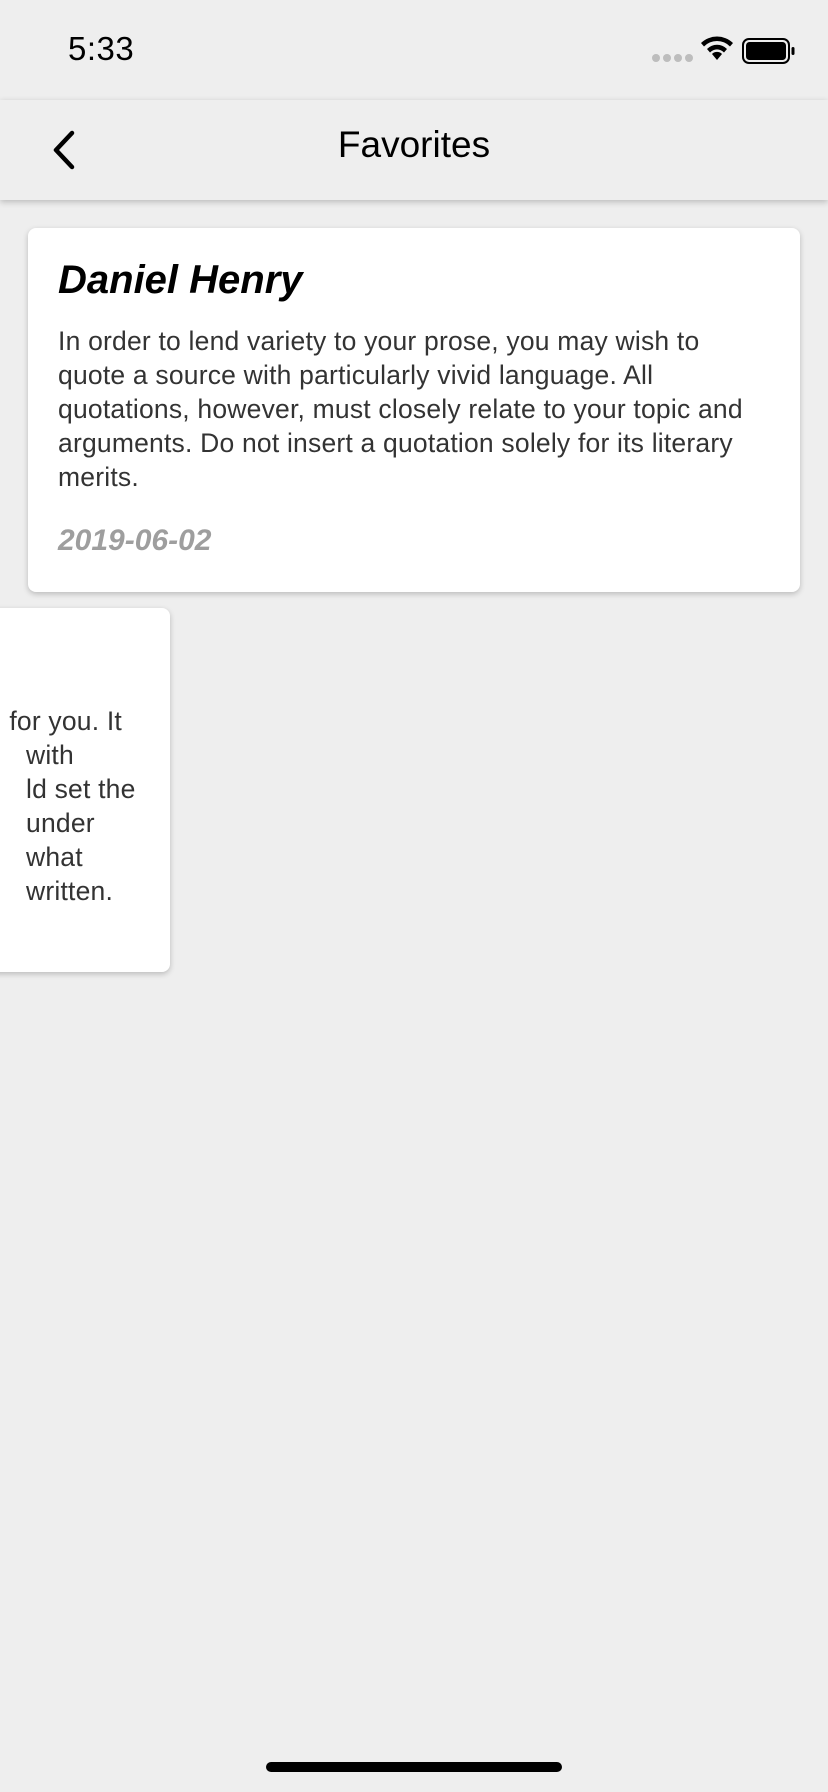 This screenshot has height=1792, width=828. Describe the element at coordinates (65, 721) in the screenshot. I see `quote-line: for you. It` at that location.